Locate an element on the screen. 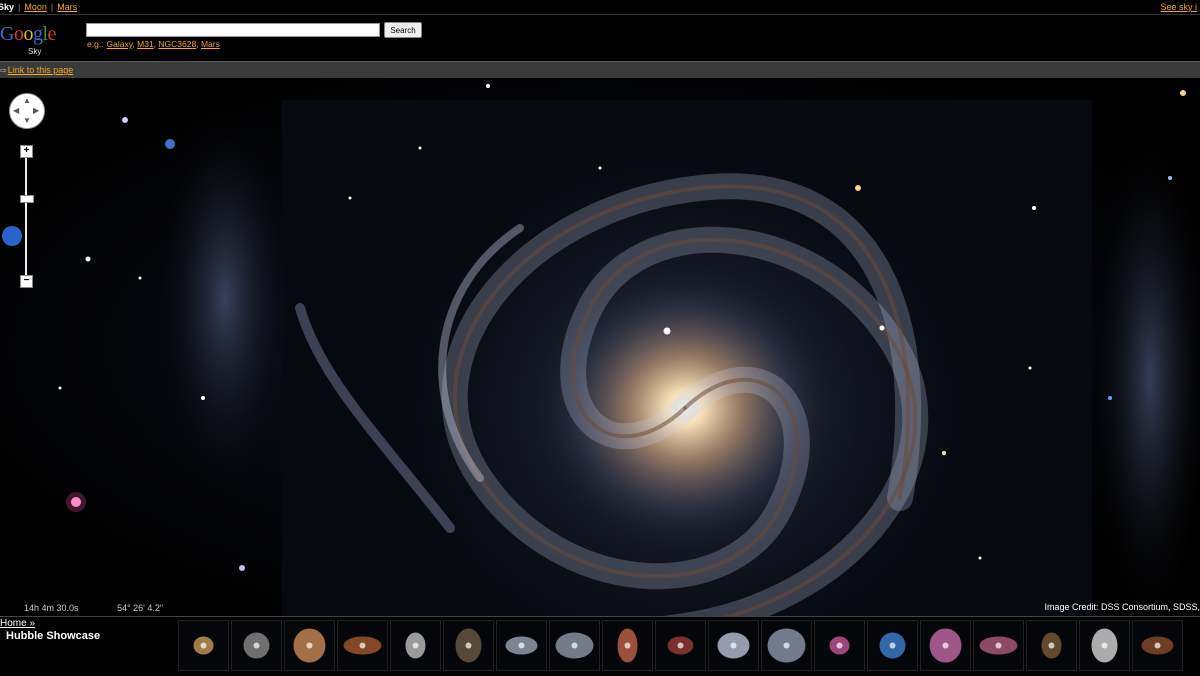 This screenshot has height=676, width=1200. supernova-remnant-icon is located at coordinates (998, 645).